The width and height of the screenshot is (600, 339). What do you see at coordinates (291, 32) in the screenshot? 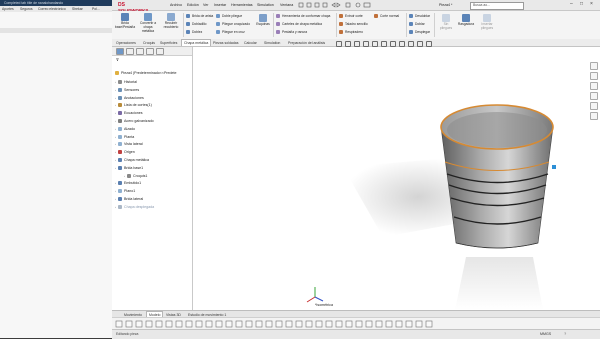
I see `tab-and-slot-button: Pestaña y ranura` at bounding box center [291, 32].